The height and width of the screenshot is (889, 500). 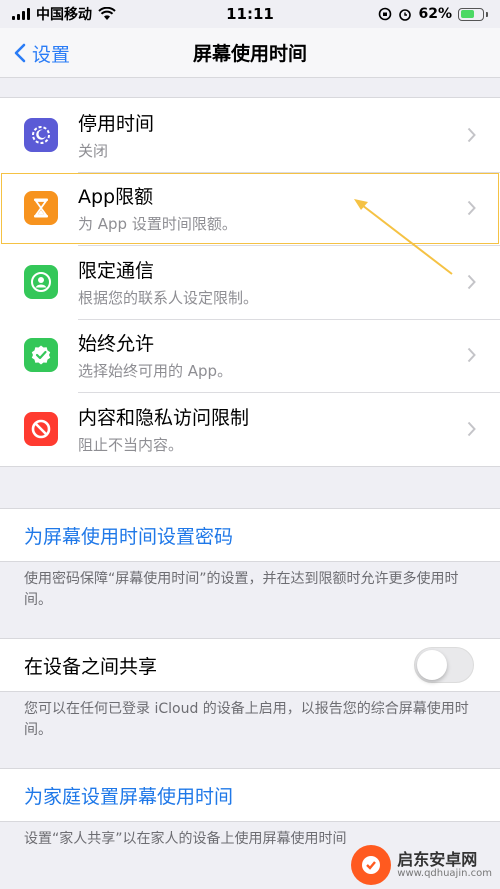 I want to click on annotation-arrow, so click(x=403, y=237).